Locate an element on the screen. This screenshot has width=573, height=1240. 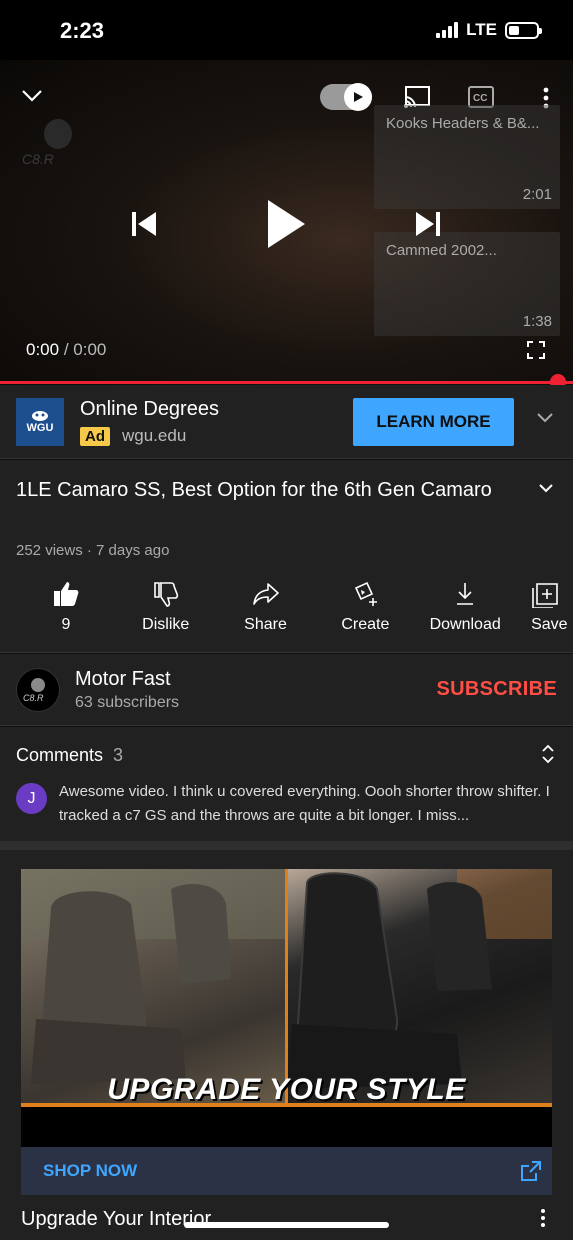
create-label: Create is located at coordinates (365, 624).